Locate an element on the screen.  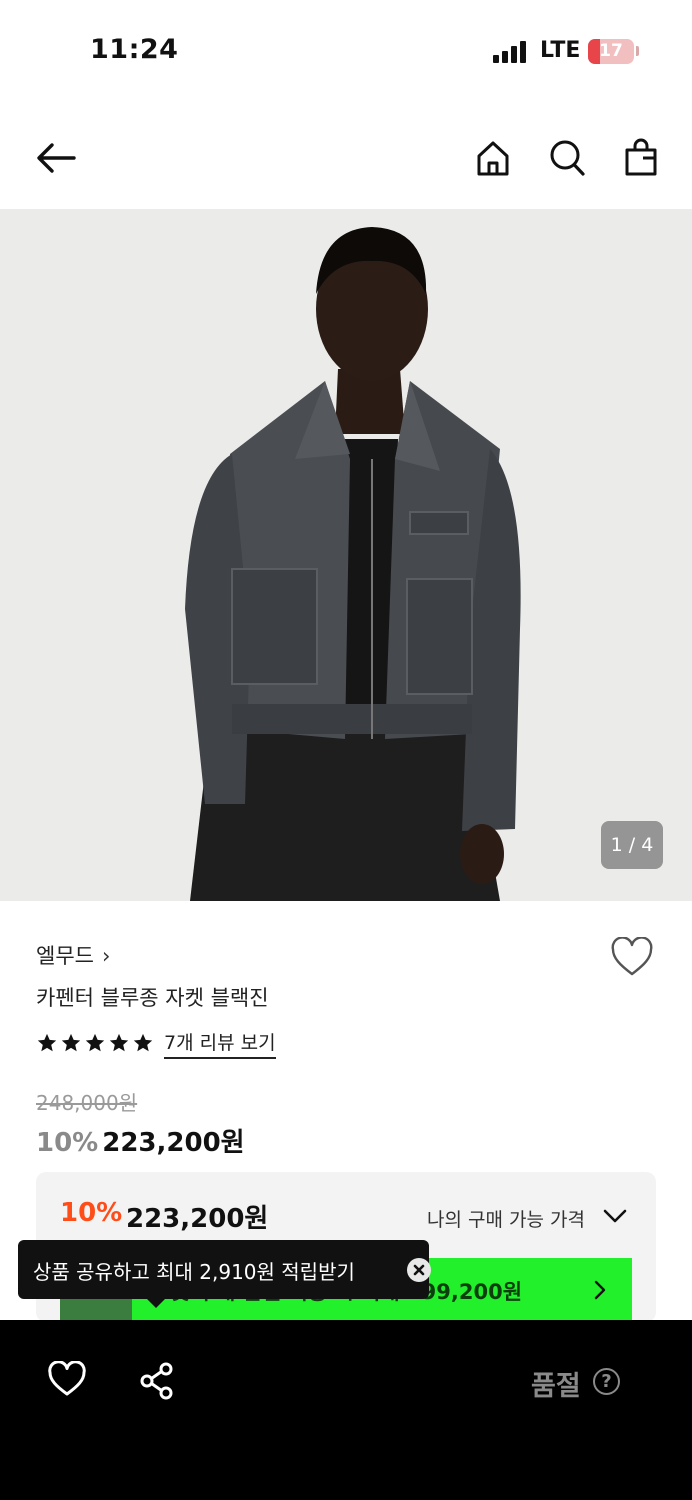
help-icon: ? is located at coordinates (606, 1381).